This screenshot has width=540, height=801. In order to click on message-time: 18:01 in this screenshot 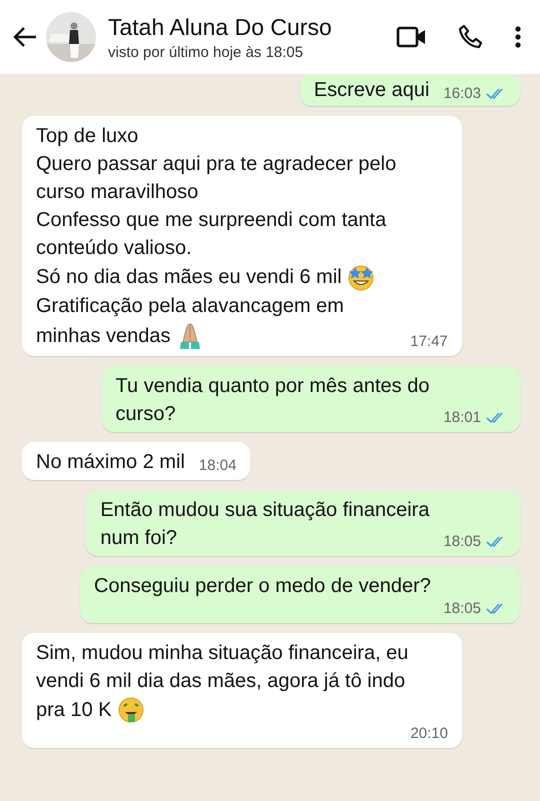, I will do `click(462, 417)`.